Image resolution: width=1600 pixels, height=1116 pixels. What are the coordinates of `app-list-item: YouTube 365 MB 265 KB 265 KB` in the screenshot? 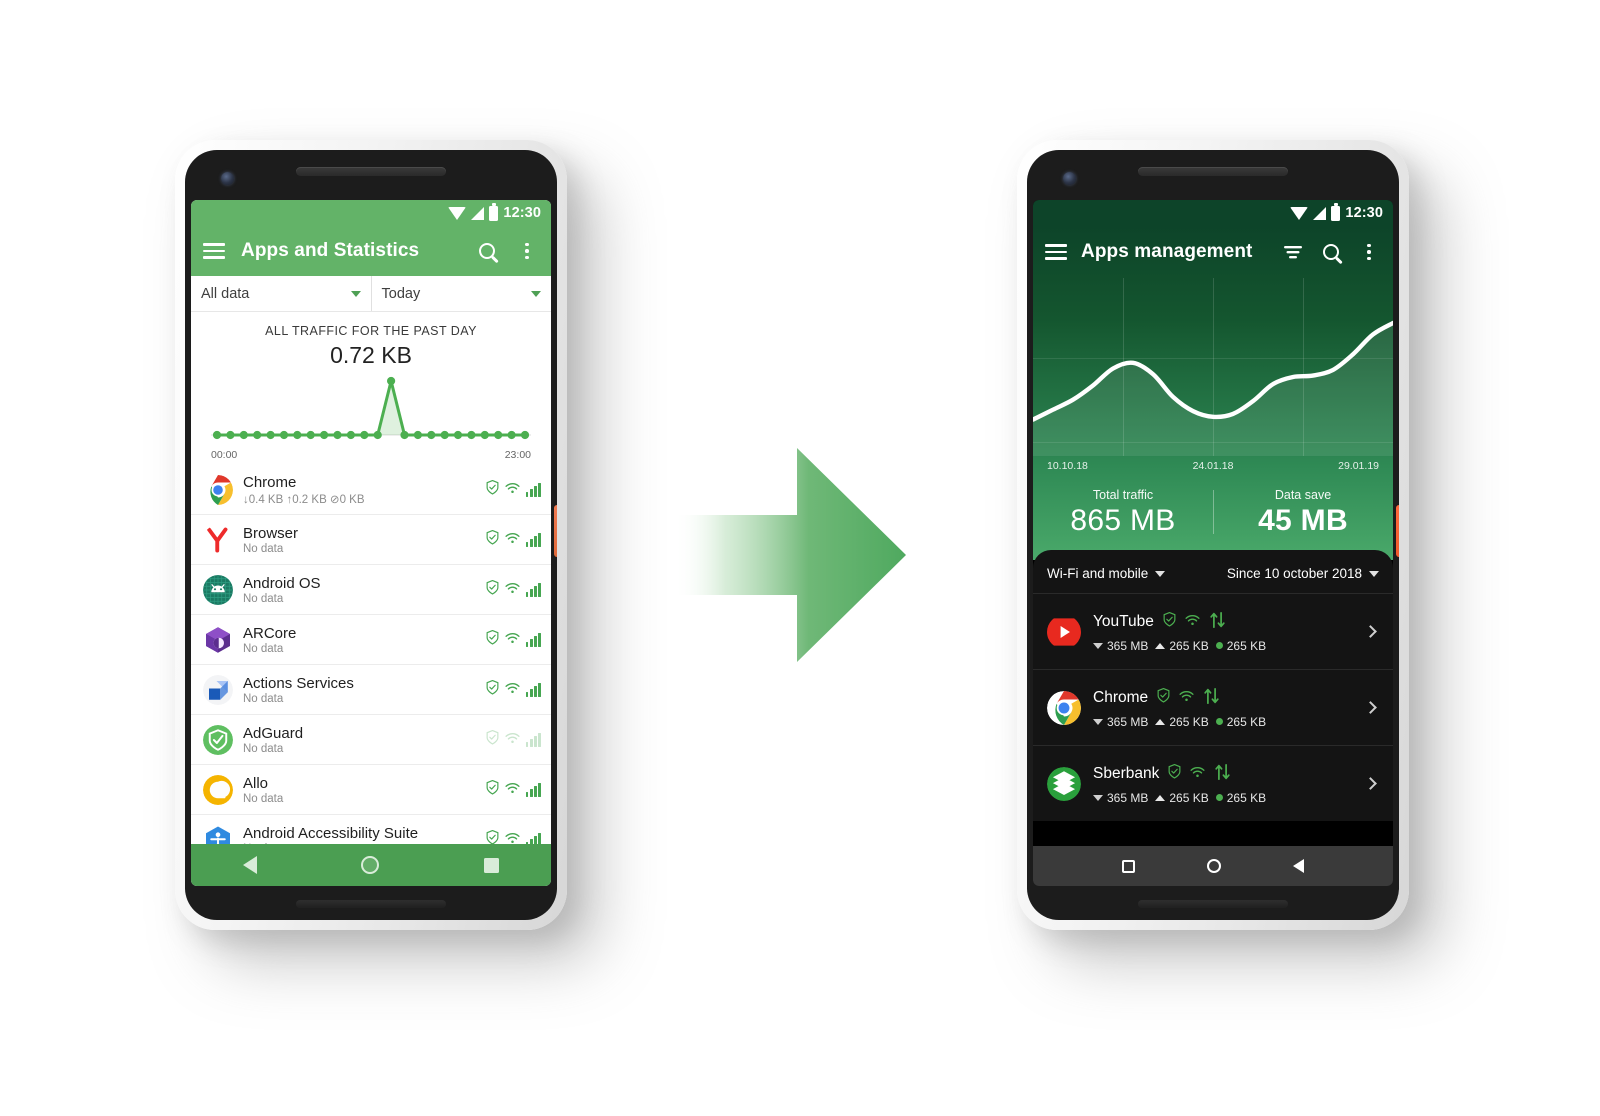 It's located at (1213, 631).